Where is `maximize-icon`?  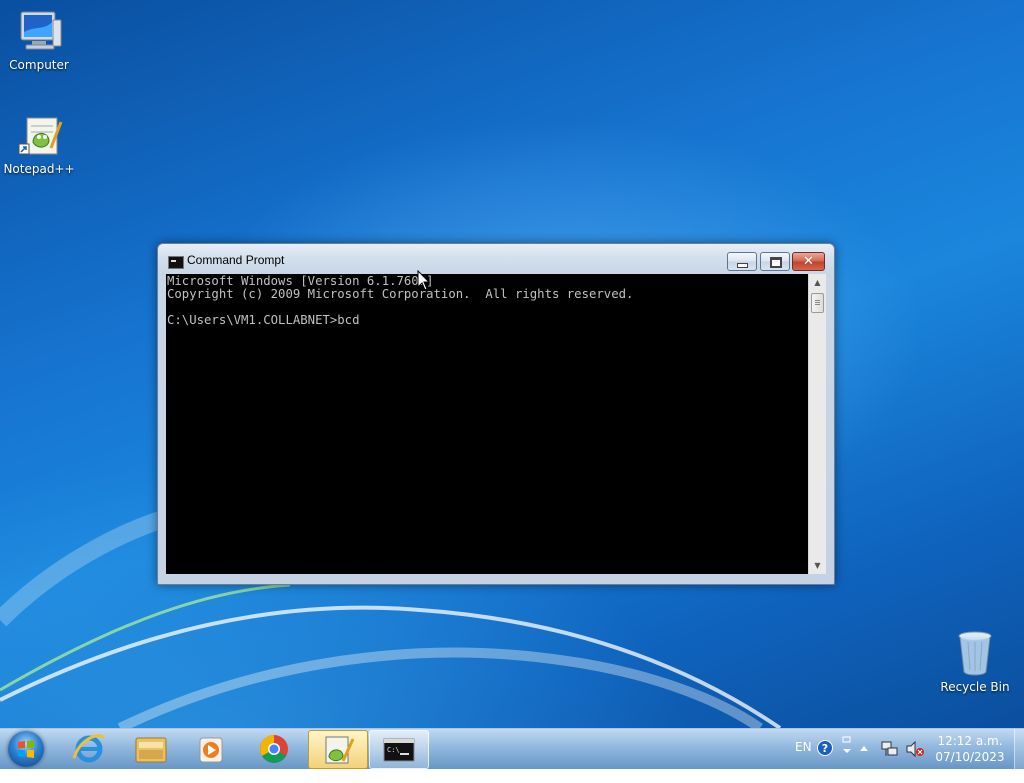
maximize-icon is located at coordinates (776, 262).